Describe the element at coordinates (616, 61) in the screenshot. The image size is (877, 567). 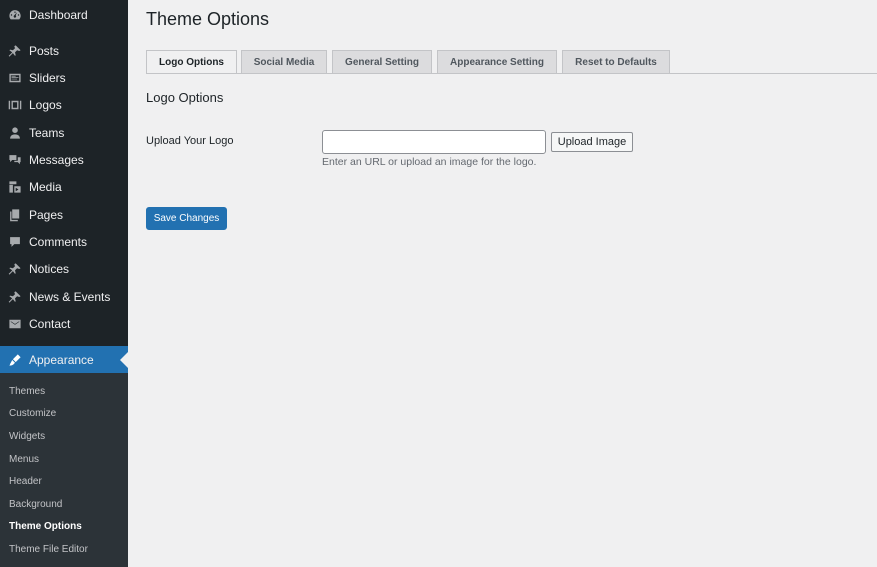
I see `tab-reset-to-defaults: Reset to Defaults` at that location.